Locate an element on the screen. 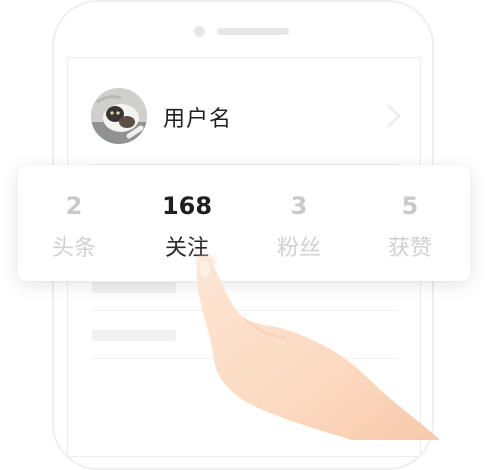 The width and height of the screenshot is (488, 470). stat-following-count: 168 is located at coordinates (187, 206).